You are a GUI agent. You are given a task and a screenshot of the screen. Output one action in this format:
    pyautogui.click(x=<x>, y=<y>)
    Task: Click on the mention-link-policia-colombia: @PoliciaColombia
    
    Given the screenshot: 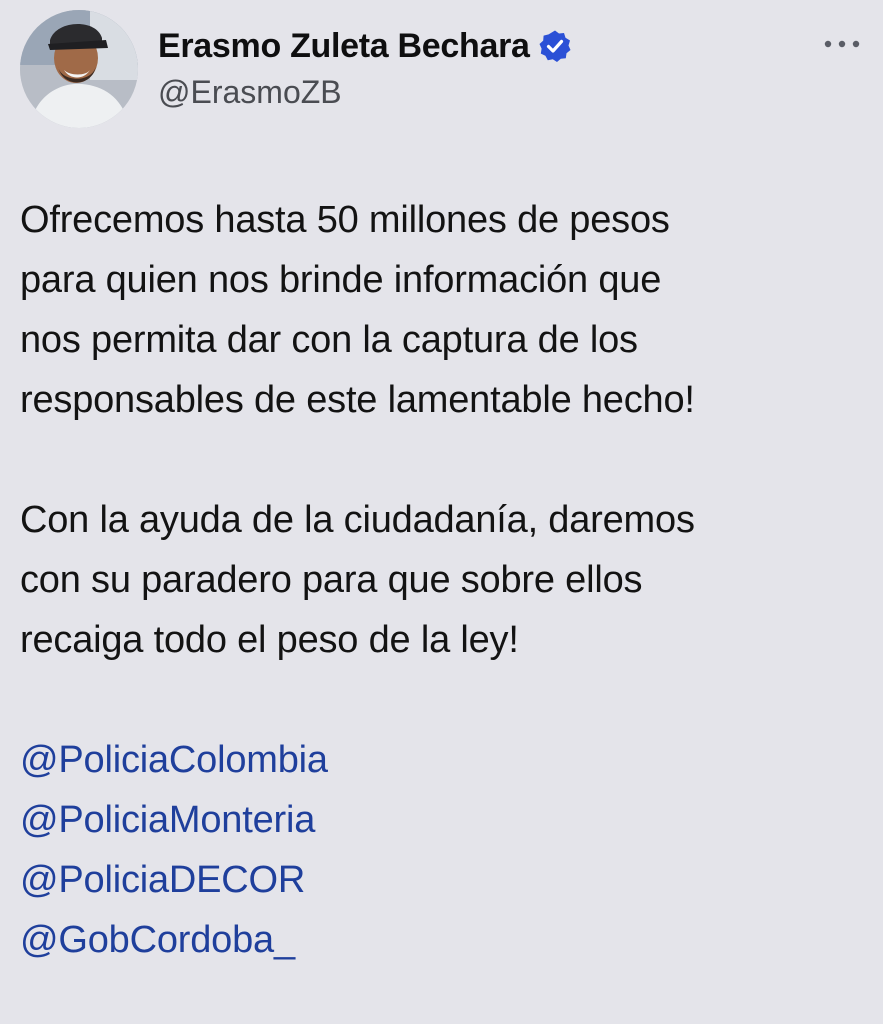 What is the action you would take?
    pyautogui.click(x=445, y=760)
    